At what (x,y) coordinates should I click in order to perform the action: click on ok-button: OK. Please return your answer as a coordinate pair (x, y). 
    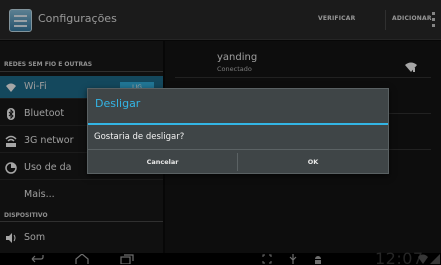
    Looking at the image, I should click on (313, 162).